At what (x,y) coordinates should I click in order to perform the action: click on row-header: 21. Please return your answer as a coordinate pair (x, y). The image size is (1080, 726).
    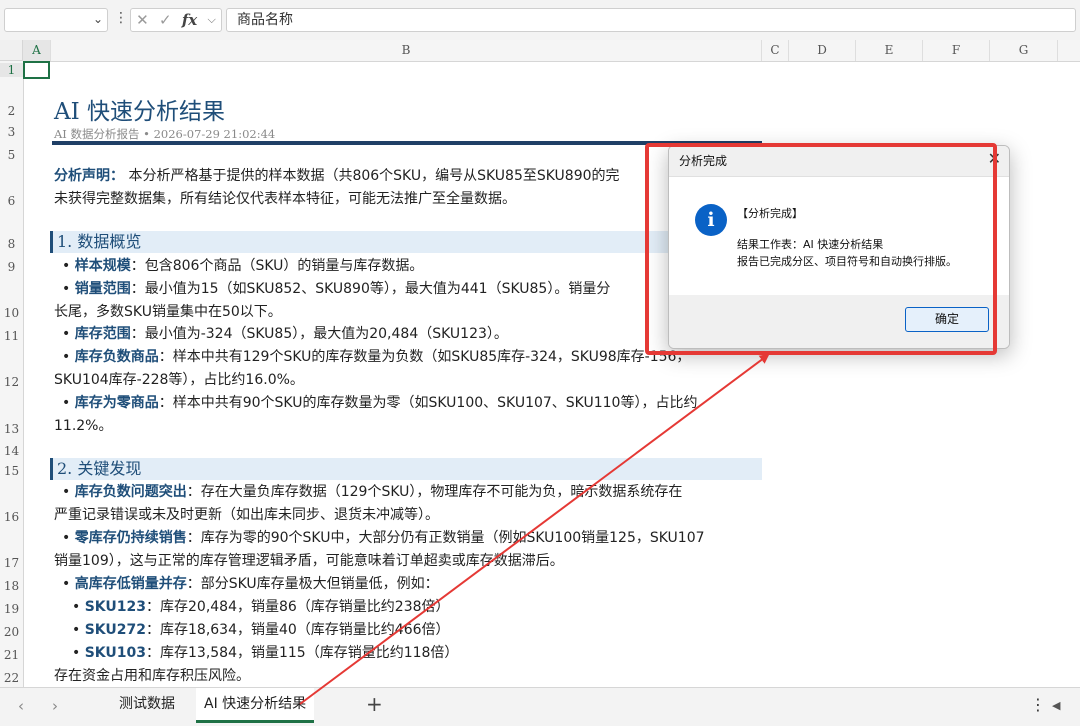
    Looking at the image, I should click on (11, 655).